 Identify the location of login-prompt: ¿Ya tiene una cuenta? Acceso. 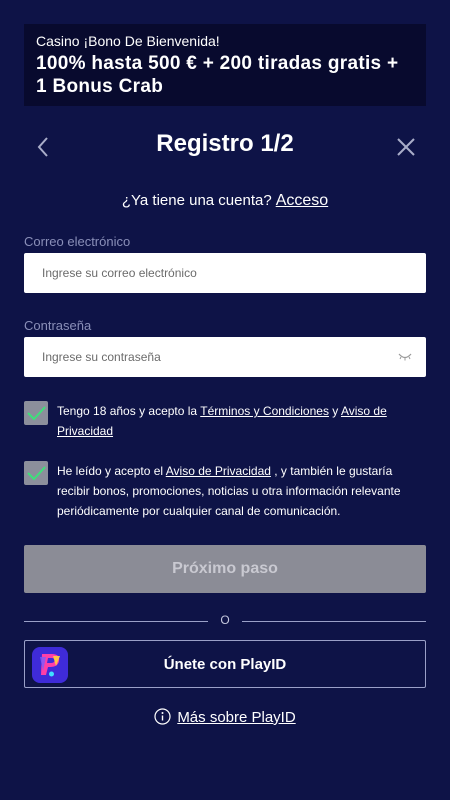
(225, 201).